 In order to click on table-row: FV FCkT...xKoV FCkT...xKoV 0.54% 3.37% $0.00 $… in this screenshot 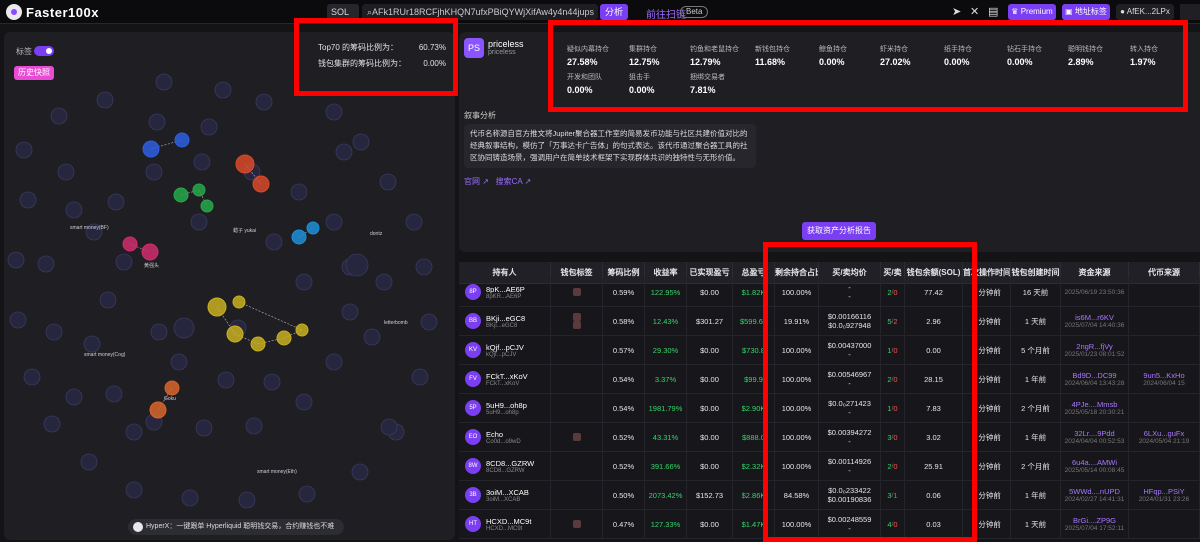, I will do `click(829, 379)`.